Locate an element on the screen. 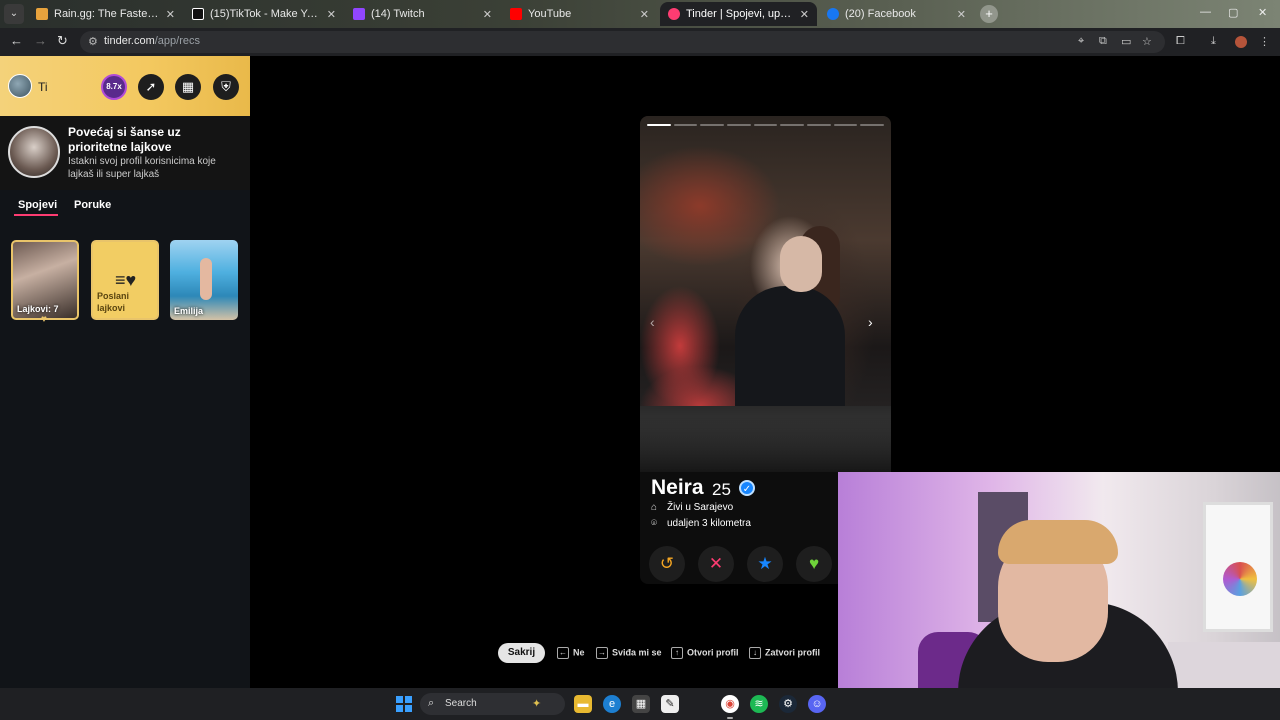 The image size is (1280, 720). tab-title: (14) Twitch is located at coordinates (398, 14).